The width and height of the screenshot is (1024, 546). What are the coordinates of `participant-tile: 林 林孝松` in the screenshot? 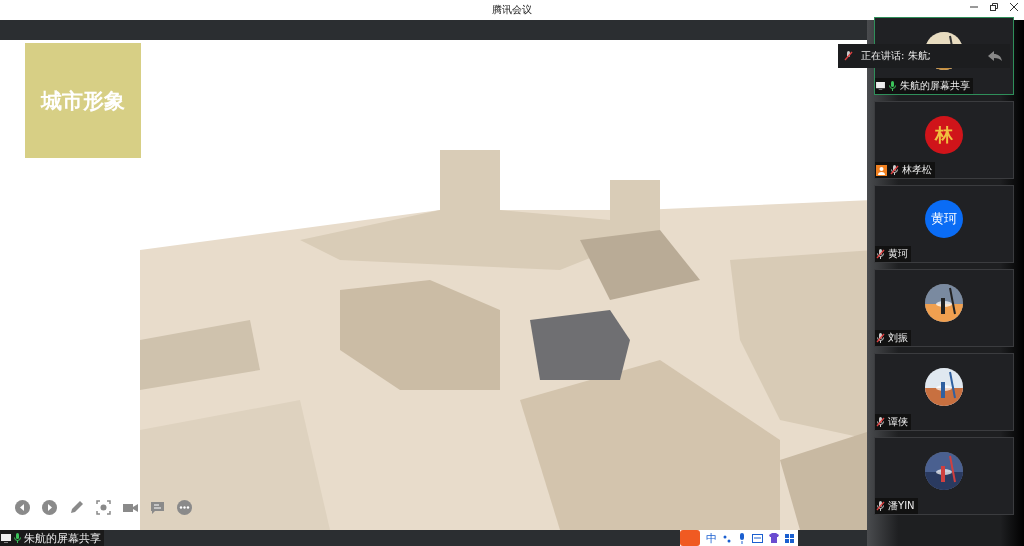 It's located at (944, 140).